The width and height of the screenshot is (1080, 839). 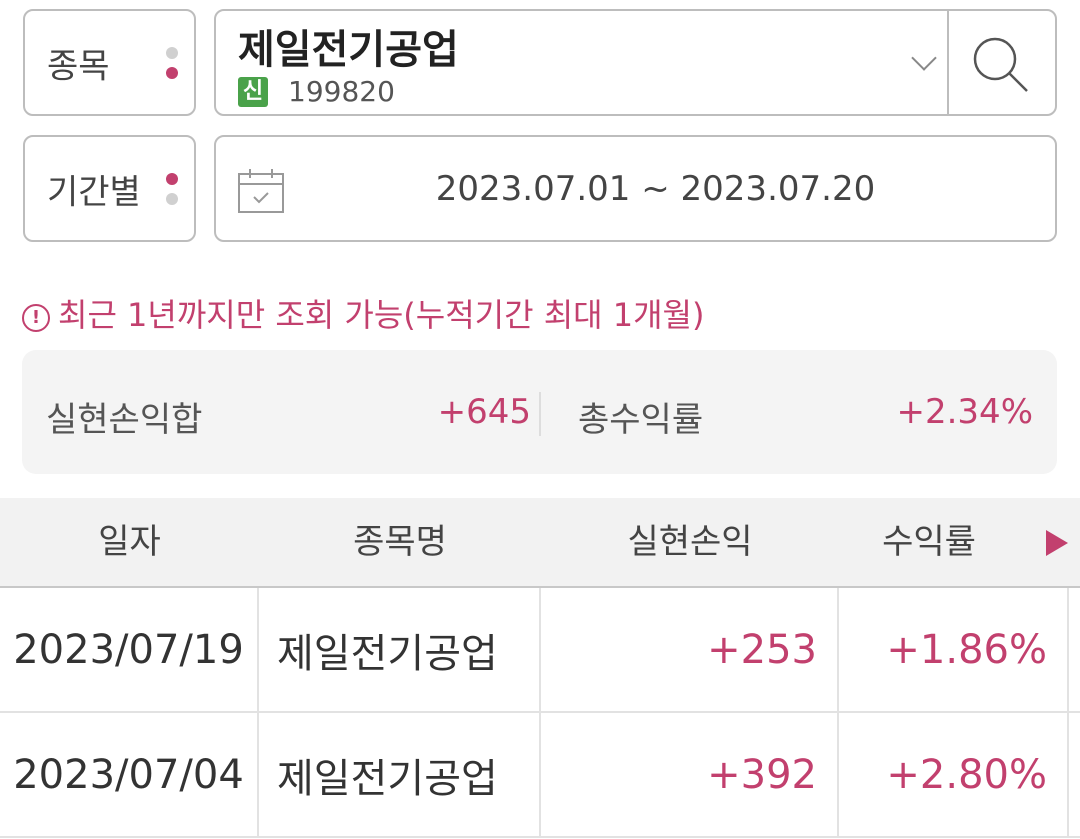 What do you see at coordinates (400, 542) in the screenshot?
I see `header-stock-name: 종목명` at bounding box center [400, 542].